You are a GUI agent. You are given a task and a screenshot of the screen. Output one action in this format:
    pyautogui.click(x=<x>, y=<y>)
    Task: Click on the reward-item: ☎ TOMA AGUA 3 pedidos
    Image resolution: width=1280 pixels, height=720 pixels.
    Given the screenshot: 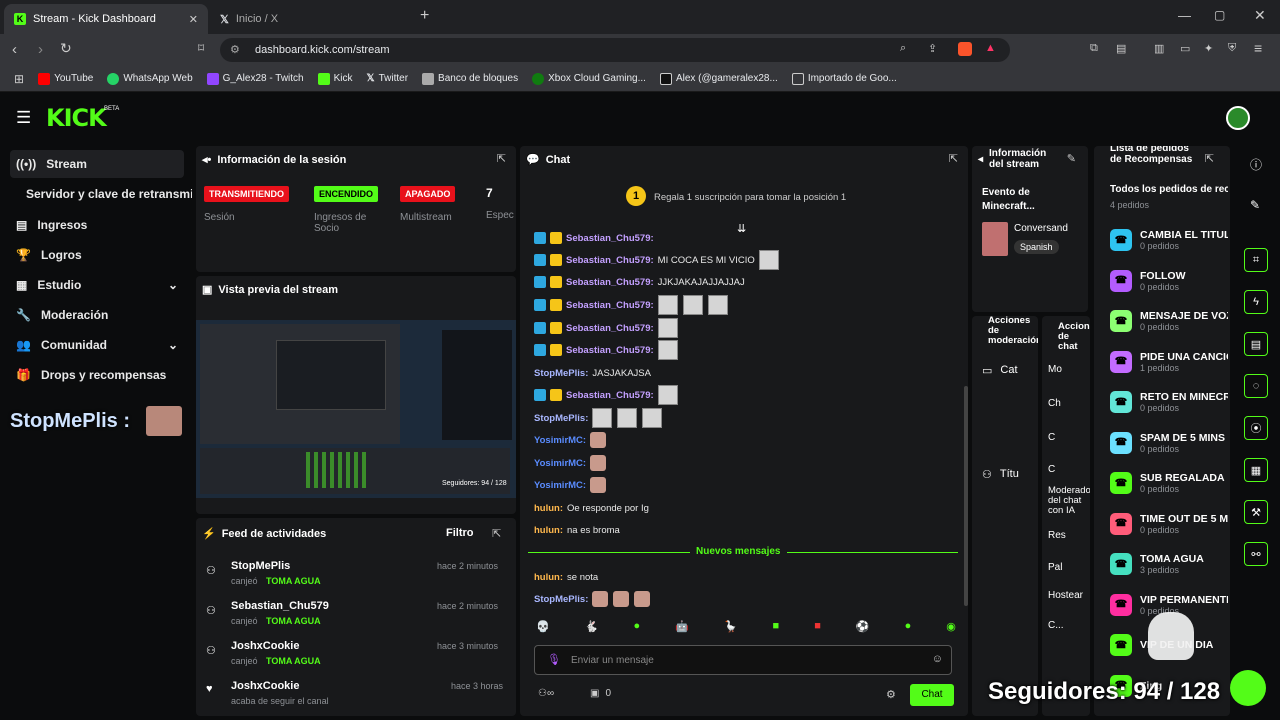 What is the action you would take?
    pyautogui.click(x=1169, y=564)
    